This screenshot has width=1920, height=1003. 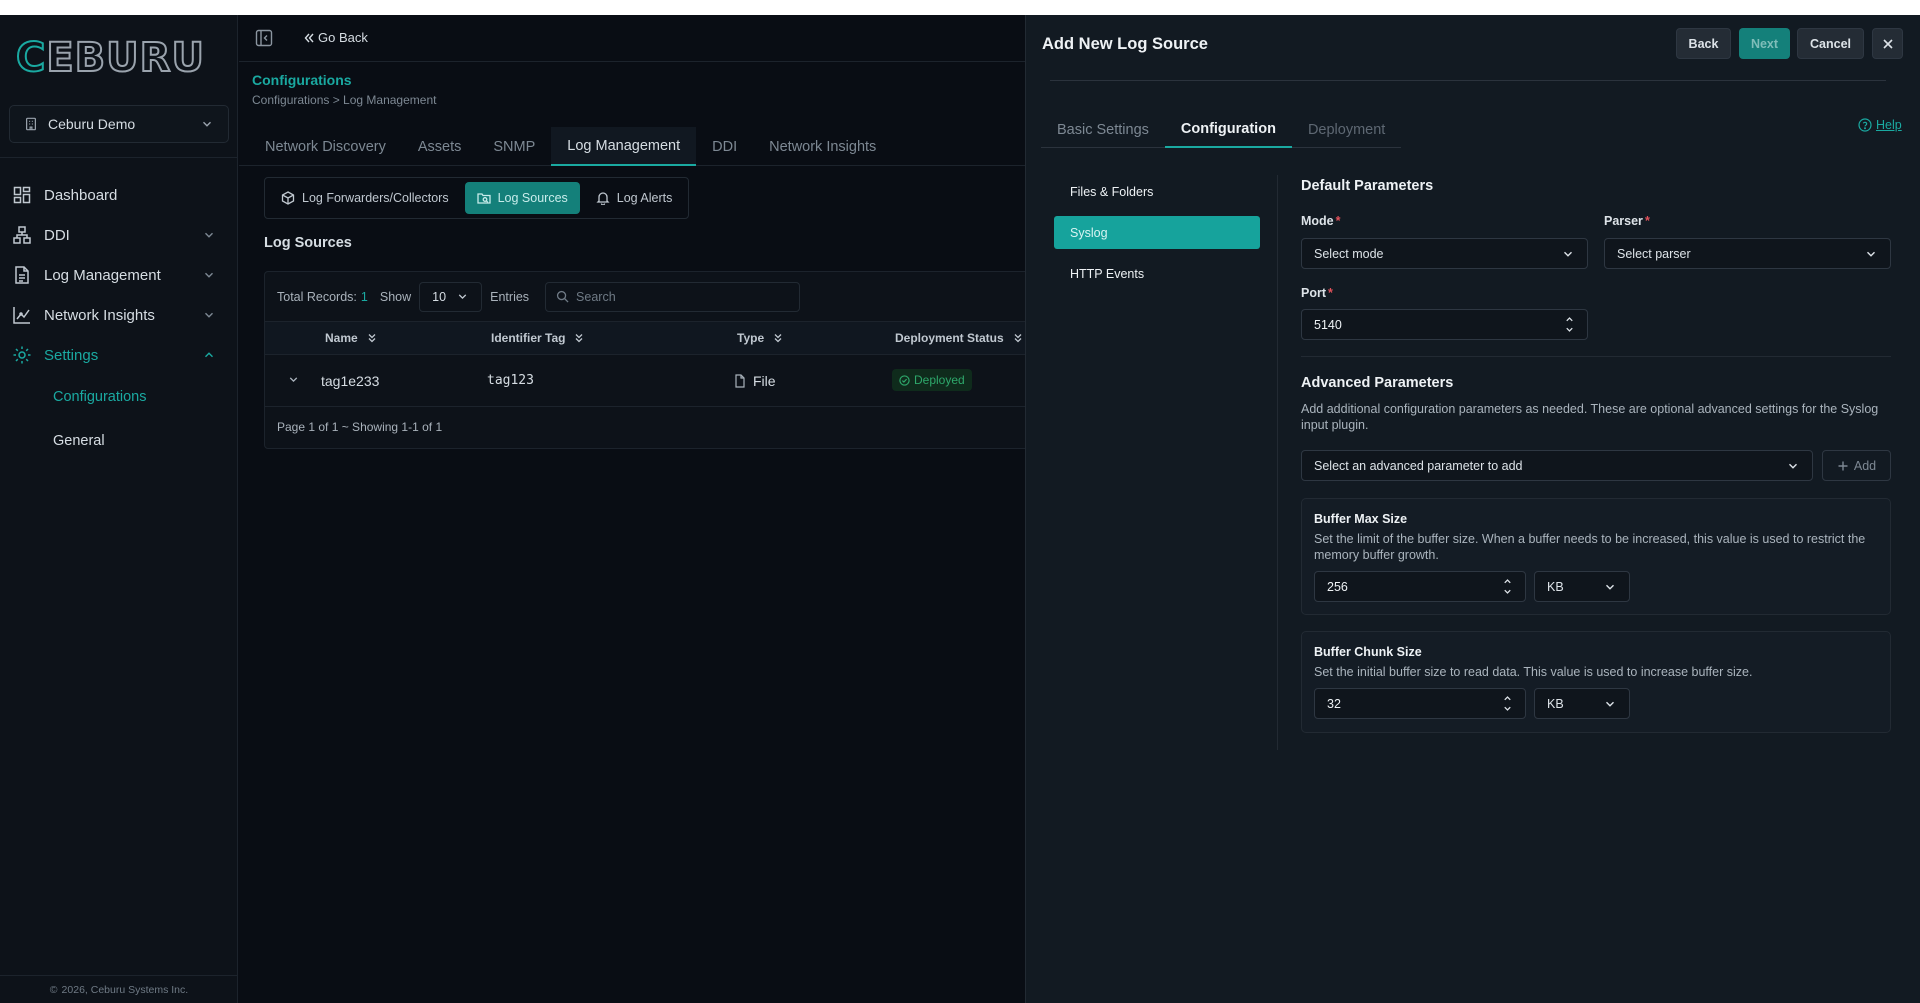 I want to click on port-label-text: Port, so click(x=1313, y=293).